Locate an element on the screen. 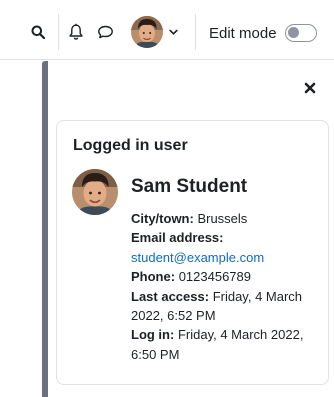 The image size is (334, 397). user-fullname: Sam Student is located at coordinates (189, 186).